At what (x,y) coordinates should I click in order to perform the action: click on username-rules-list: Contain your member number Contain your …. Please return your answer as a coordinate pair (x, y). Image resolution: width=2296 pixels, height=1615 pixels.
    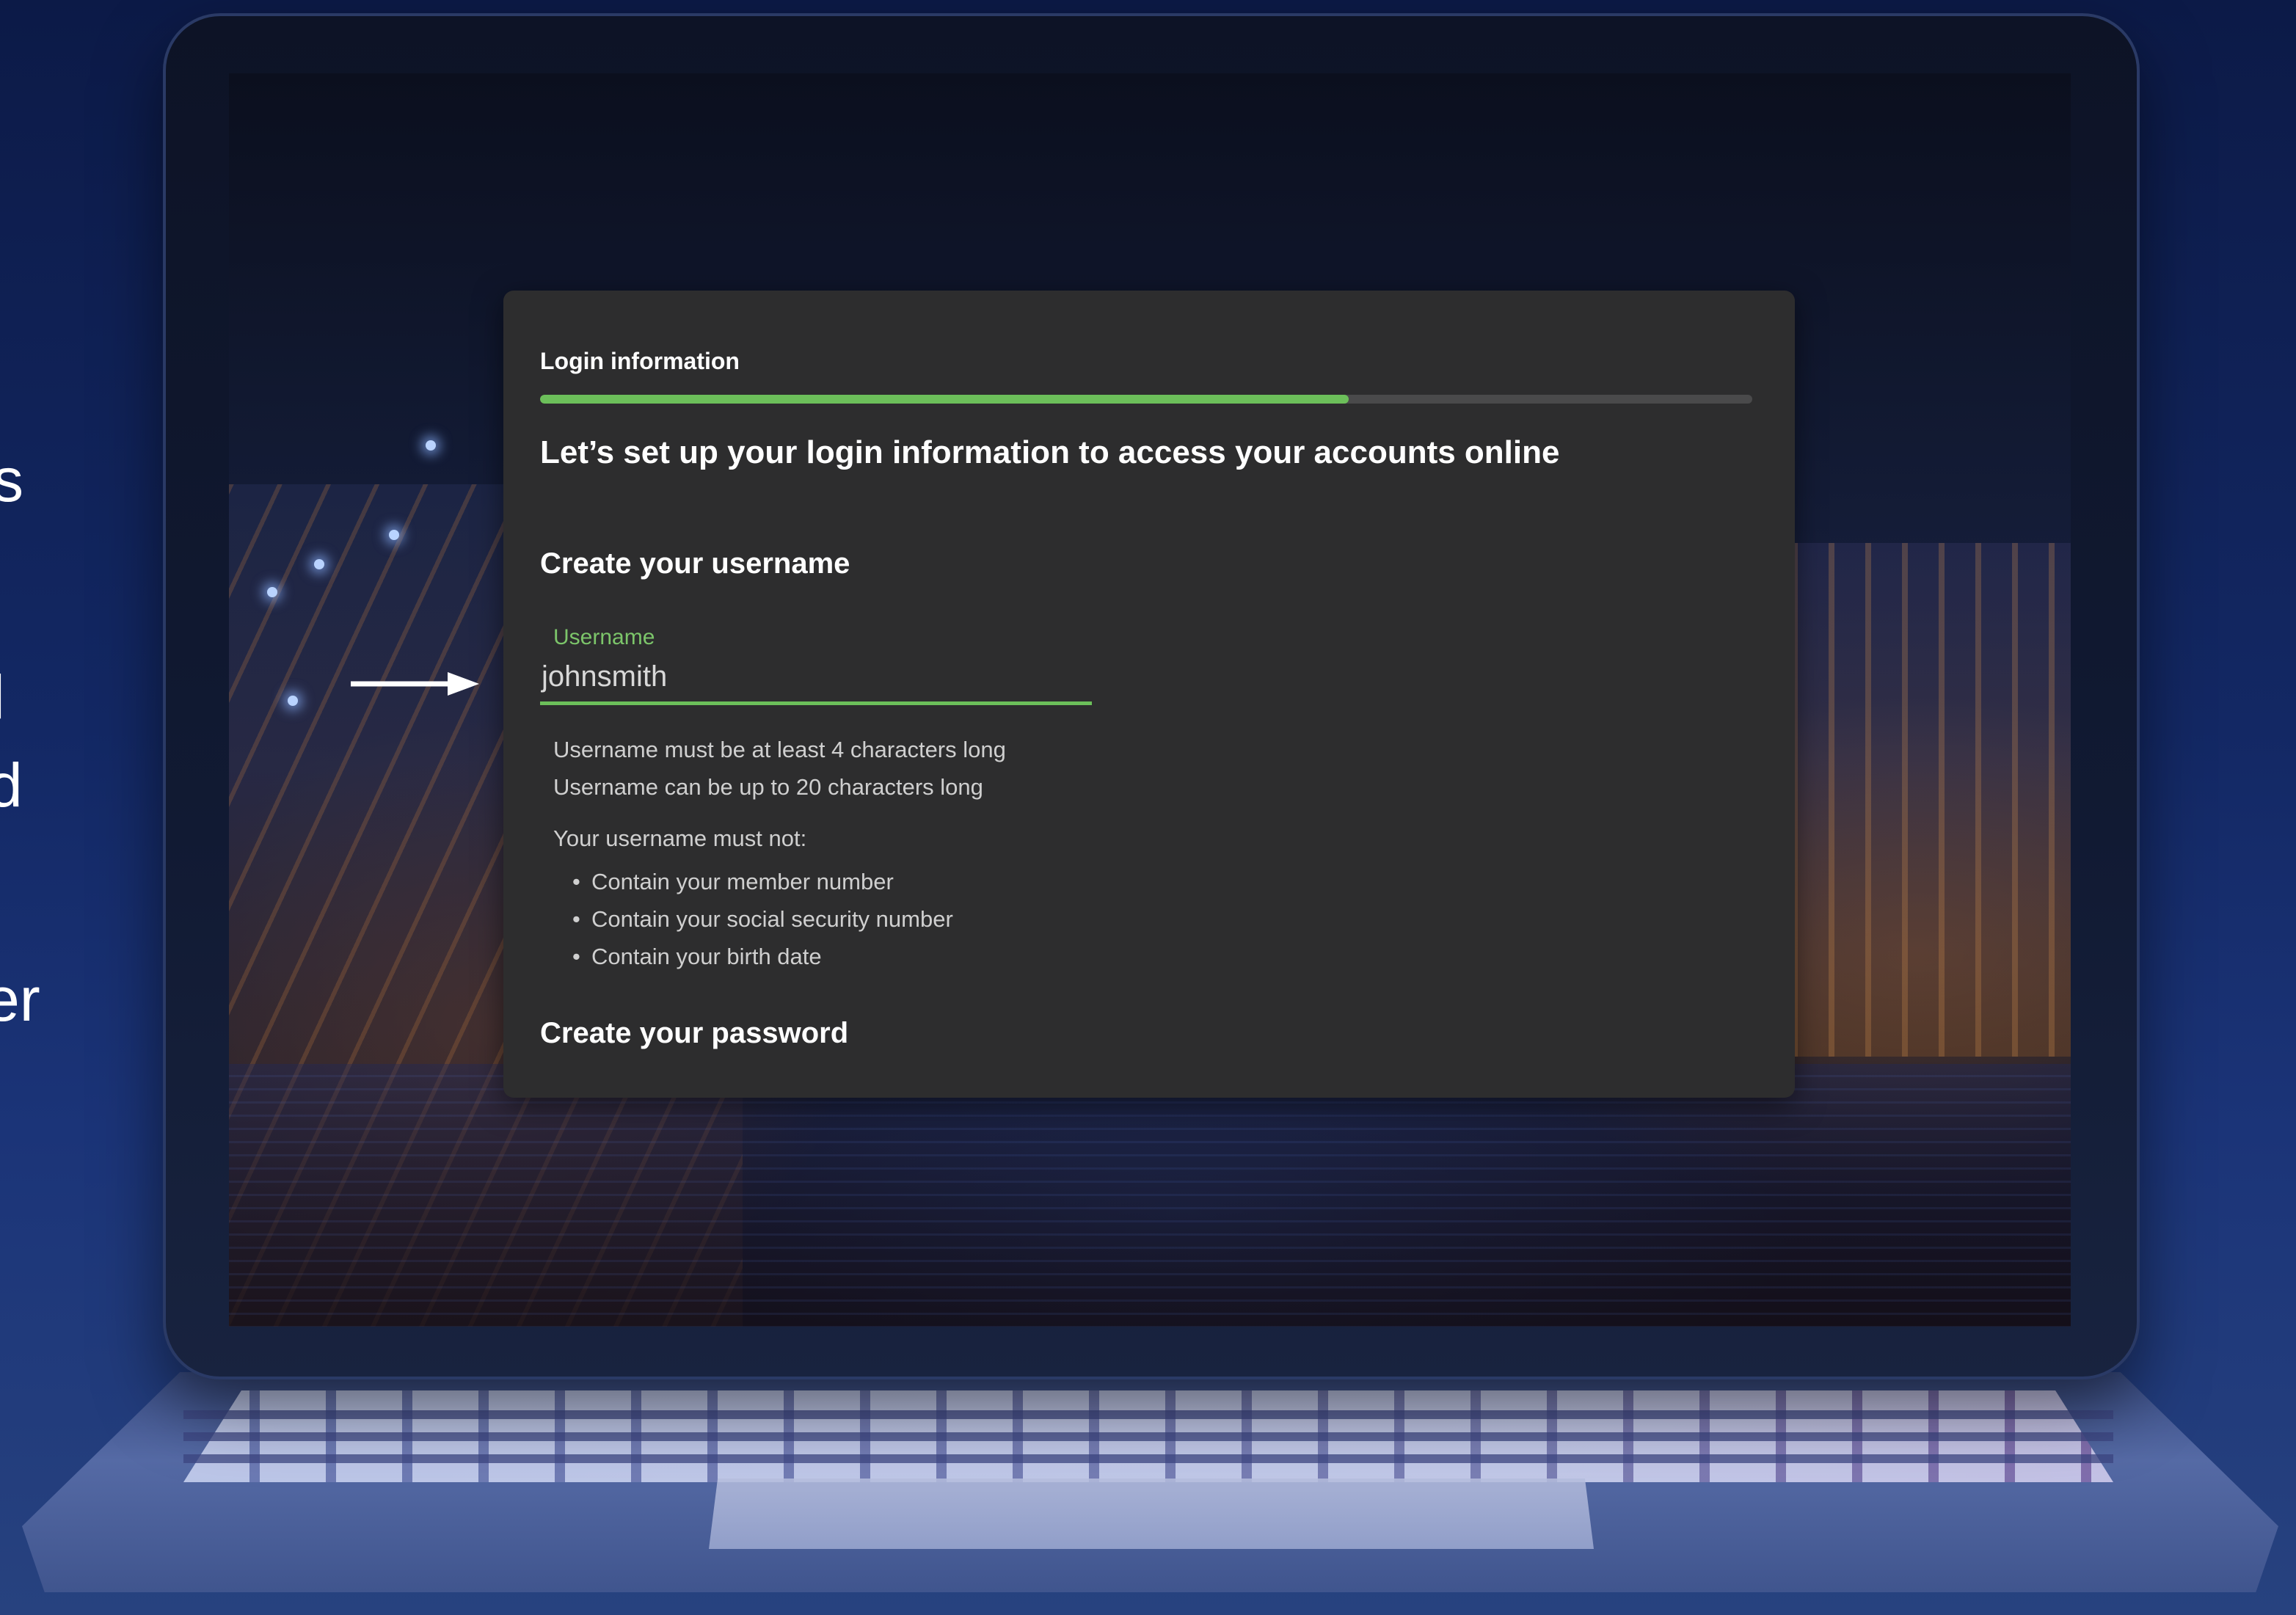
    Looking at the image, I should click on (762, 919).